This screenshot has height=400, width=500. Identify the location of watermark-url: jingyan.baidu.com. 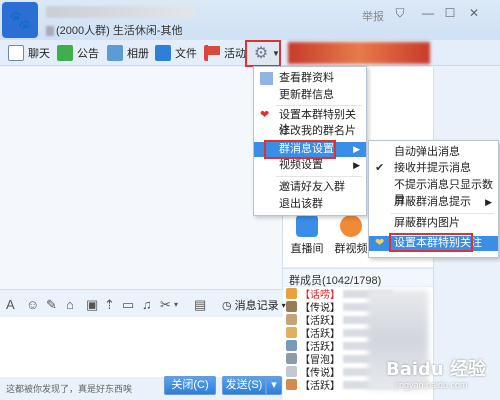
(431, 385).